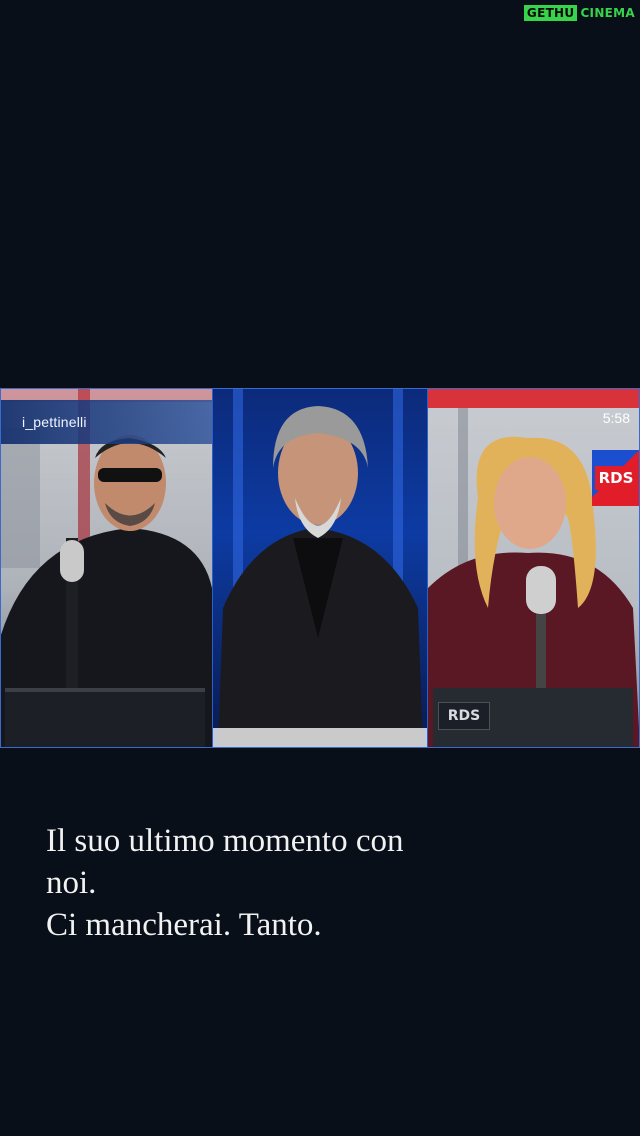  I want to click on video-panel-right: 5:58 RDS RDS, so click(534, 568).